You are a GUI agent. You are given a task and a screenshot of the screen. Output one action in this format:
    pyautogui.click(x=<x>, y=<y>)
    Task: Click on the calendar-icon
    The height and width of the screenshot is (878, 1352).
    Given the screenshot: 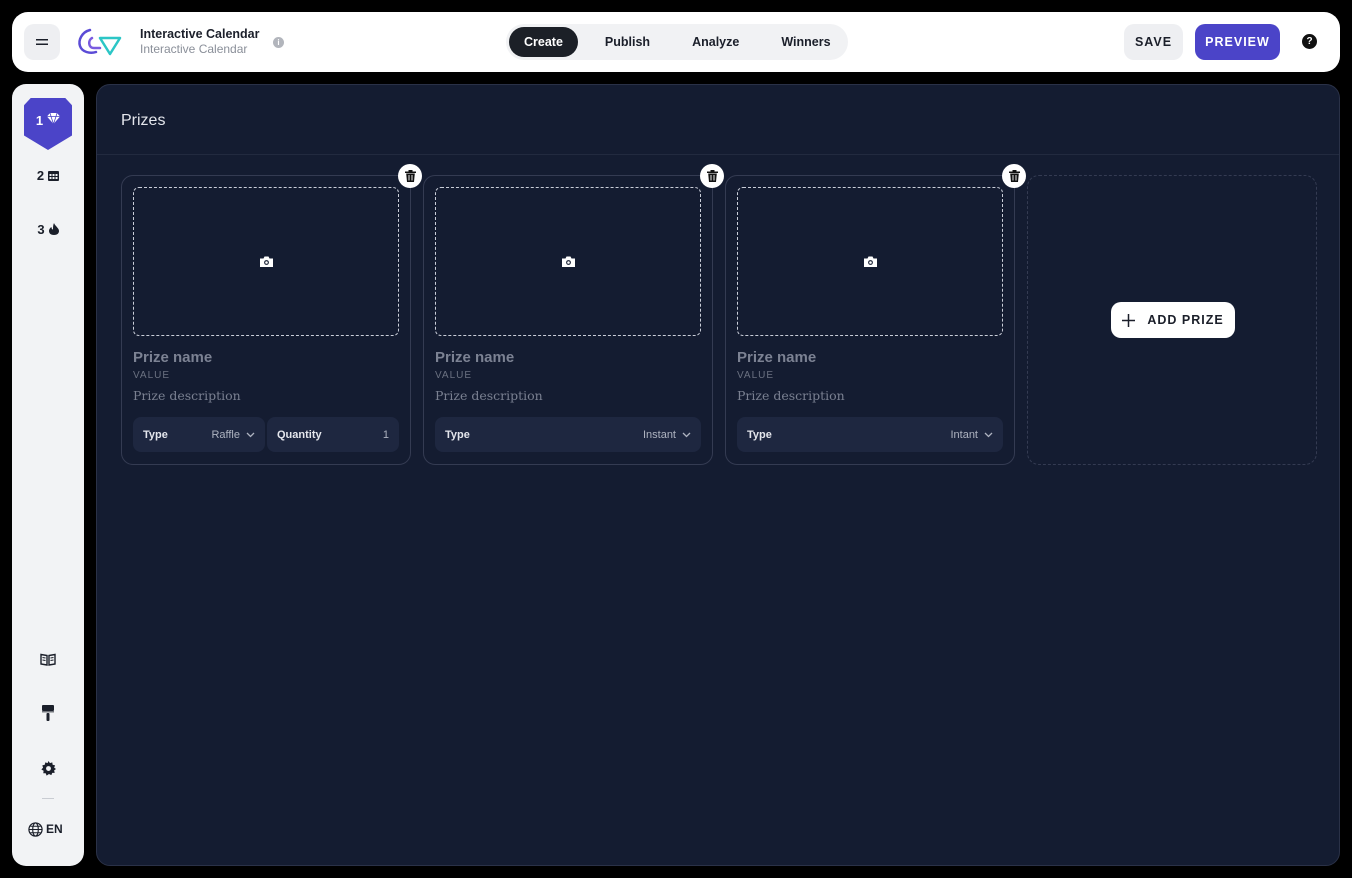 What is the action you would take?
    pyautogui.click(x=54, y=175)
    